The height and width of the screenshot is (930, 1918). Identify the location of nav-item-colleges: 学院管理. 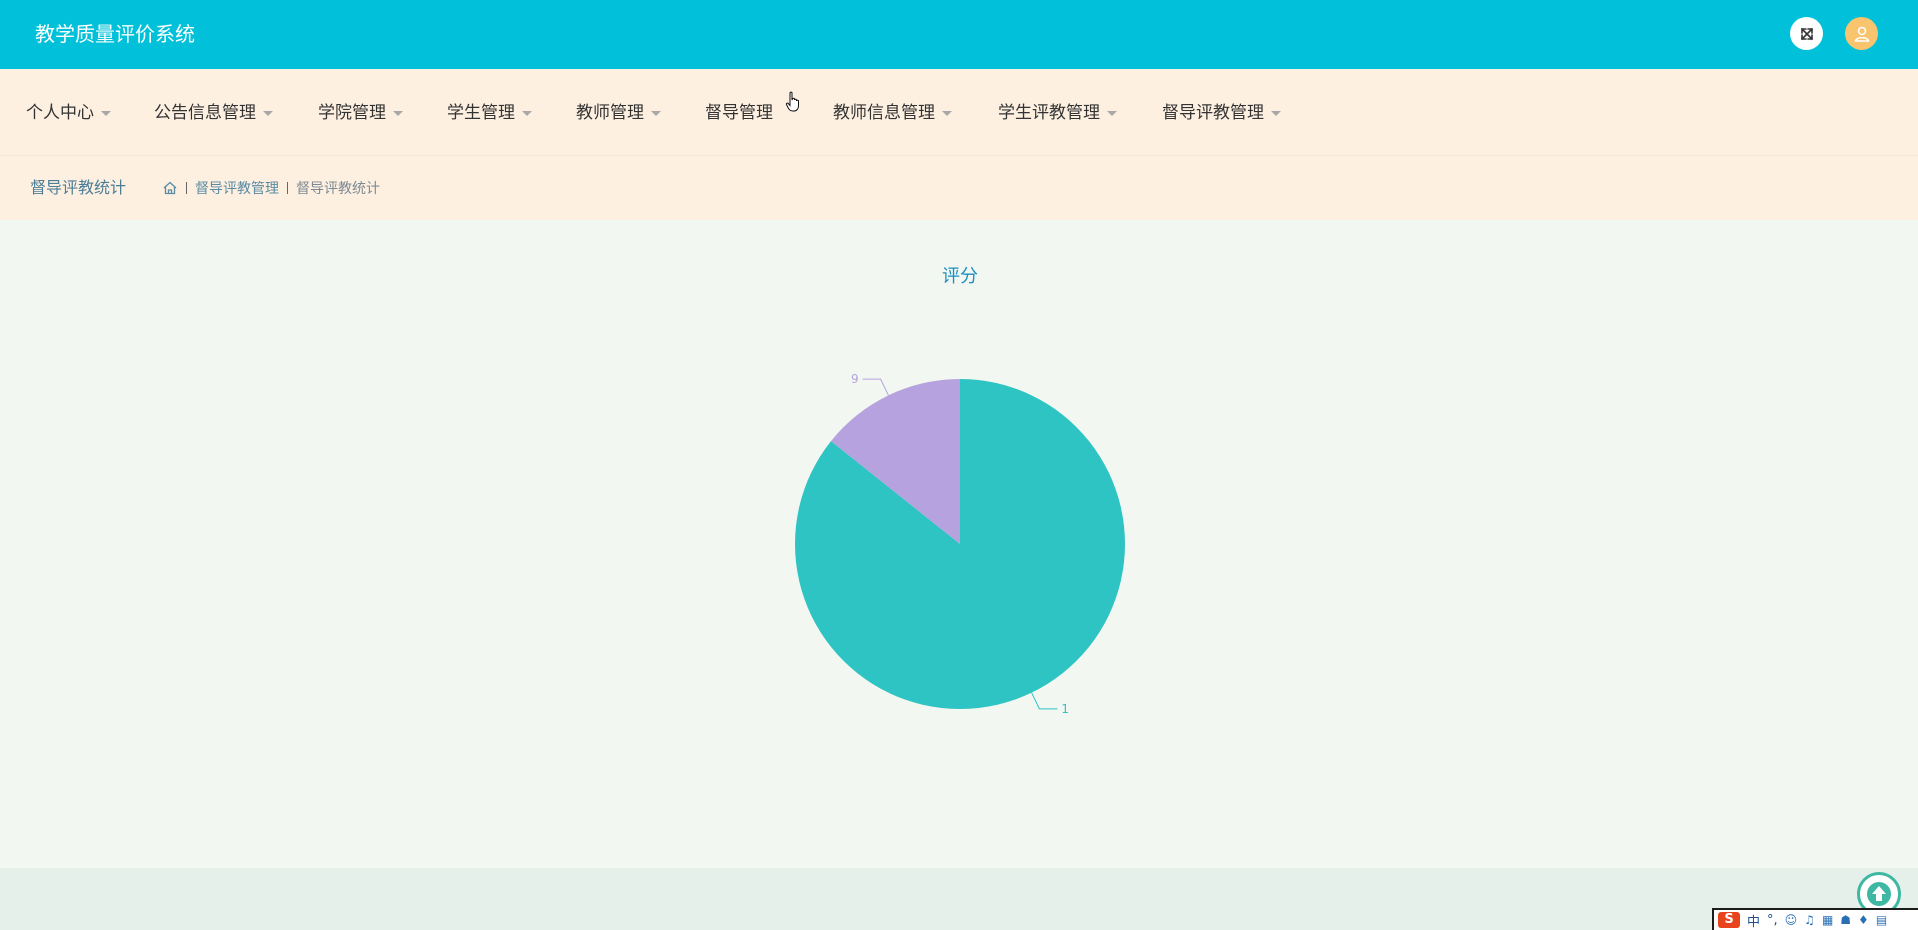
(360, 113).